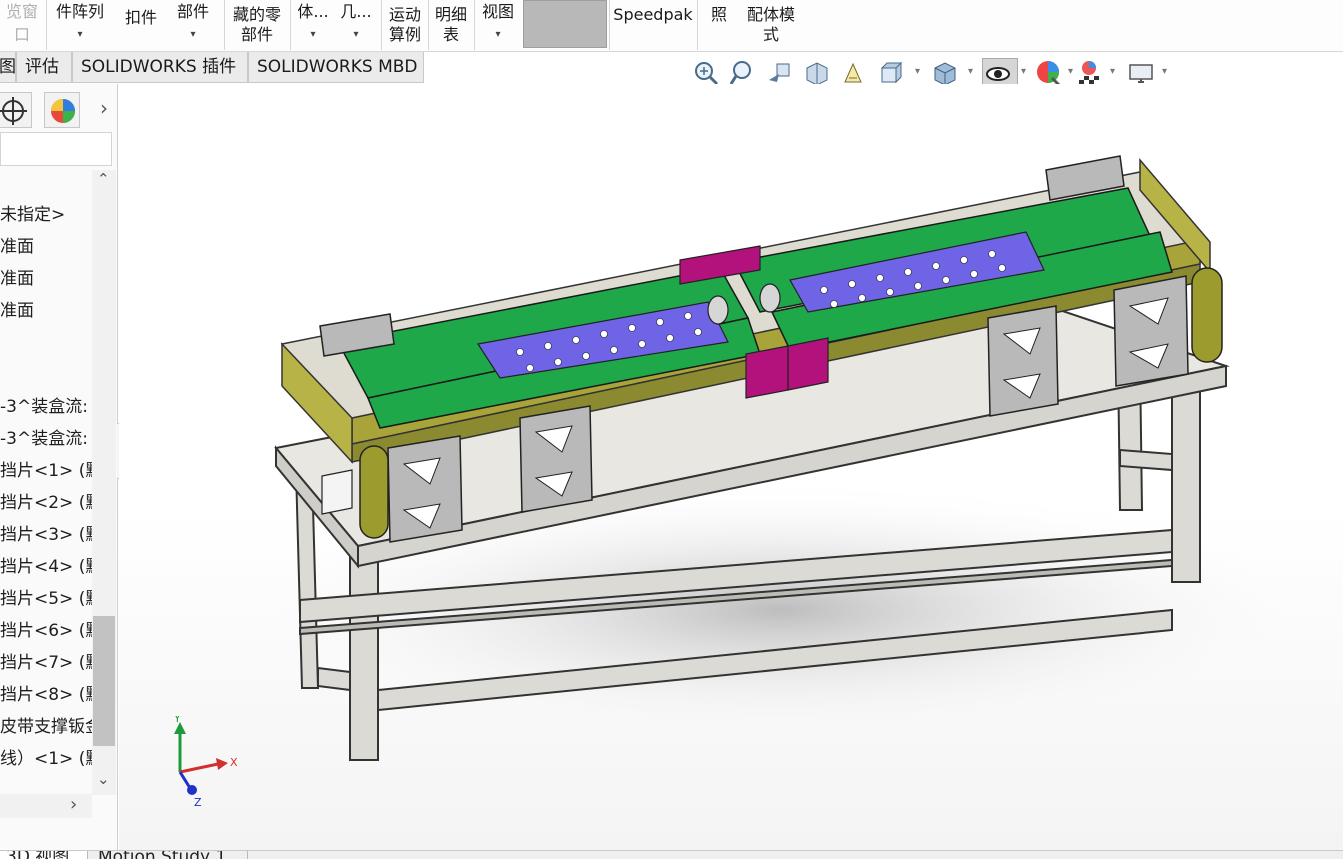 This screenshot has width=1343, height=859. Describe the element at coordinates (404, 14) in the screenshot. I see `ribbon-label: 运动` at that location.